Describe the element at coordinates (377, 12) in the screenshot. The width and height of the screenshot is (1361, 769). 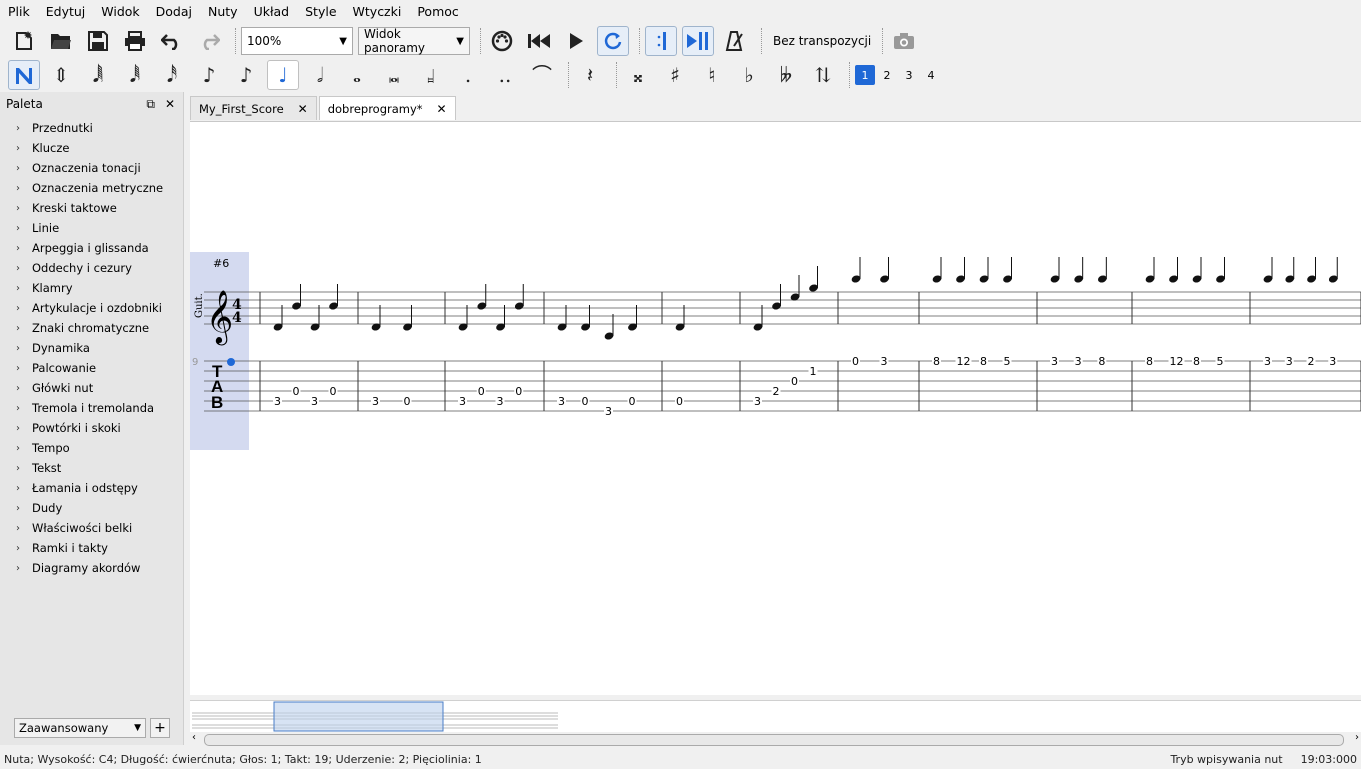
I see `menu-wtyczki: Wtyczki` at that location.